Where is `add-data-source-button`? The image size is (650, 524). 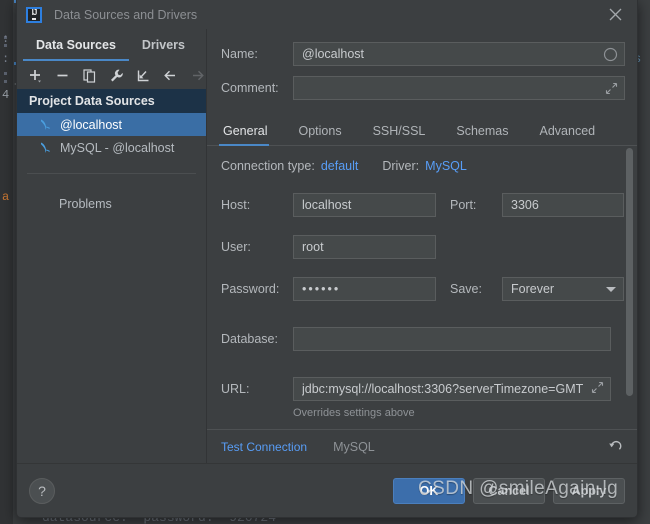
add-data-source-button is located at coordinates (35, 75).